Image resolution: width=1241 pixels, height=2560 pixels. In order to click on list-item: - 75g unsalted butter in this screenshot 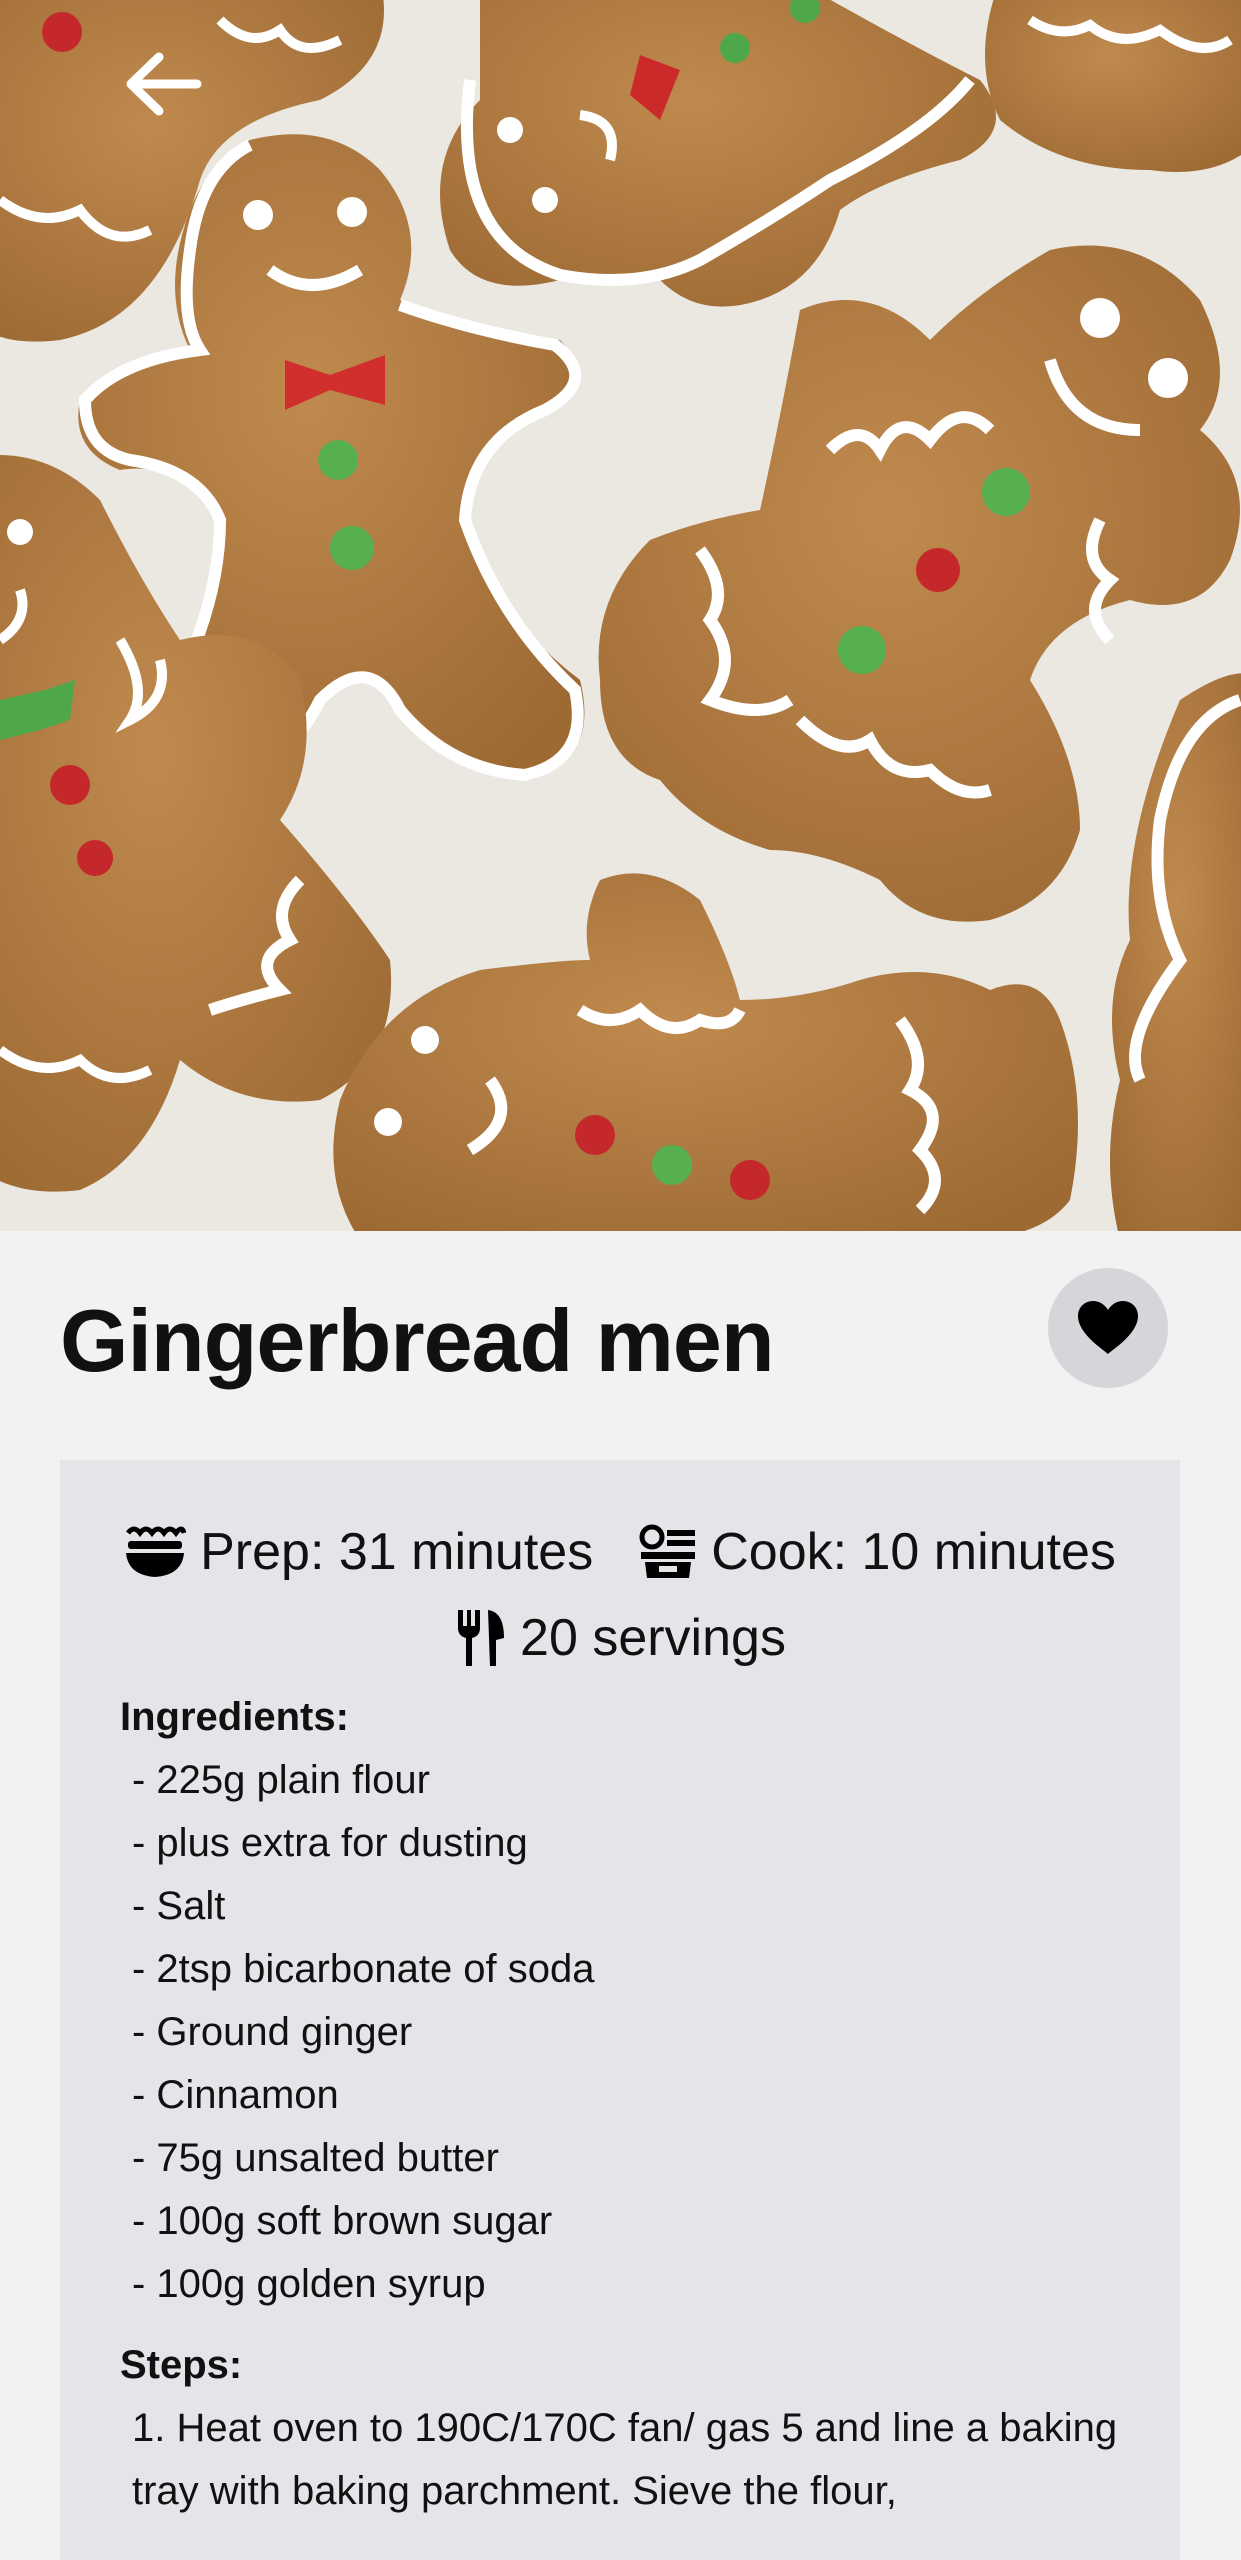, I will do `click(315, 2158)`.